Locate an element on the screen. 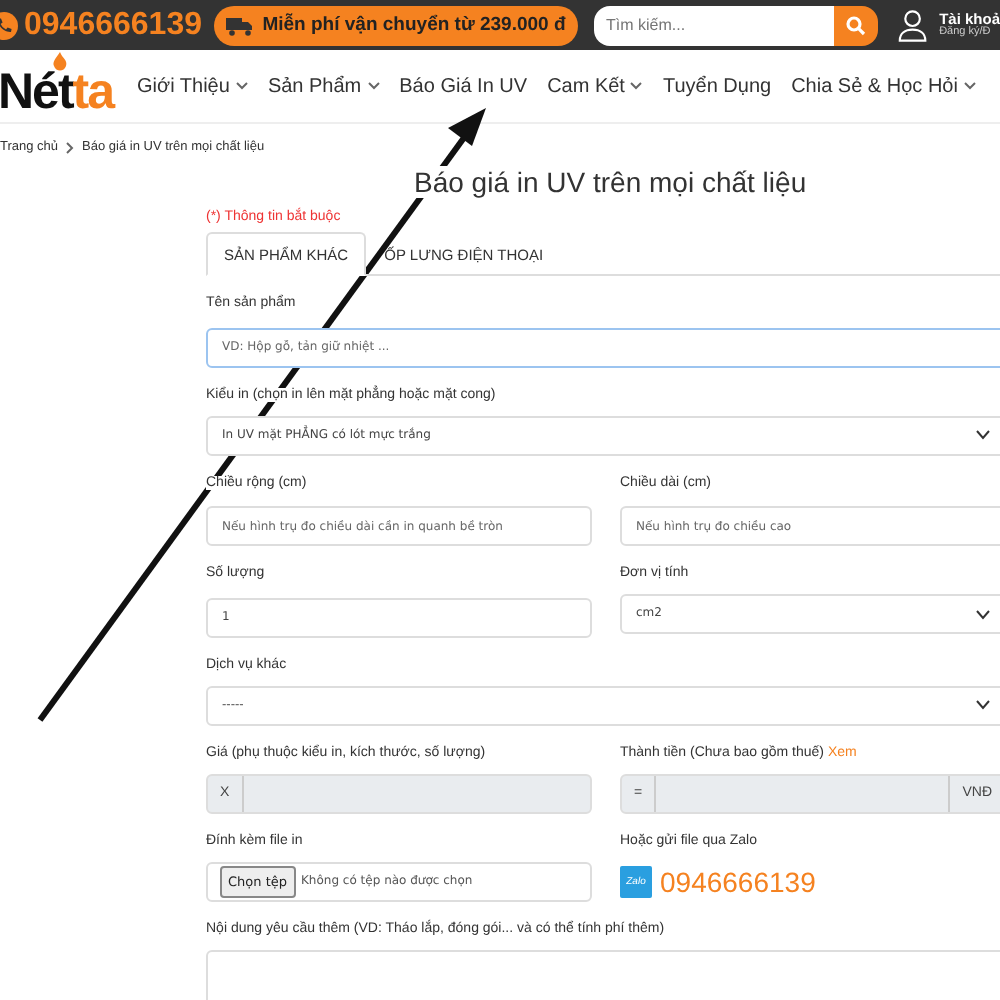 The image size is (1000, 1000). search-button is located at coordinates (856, 25).